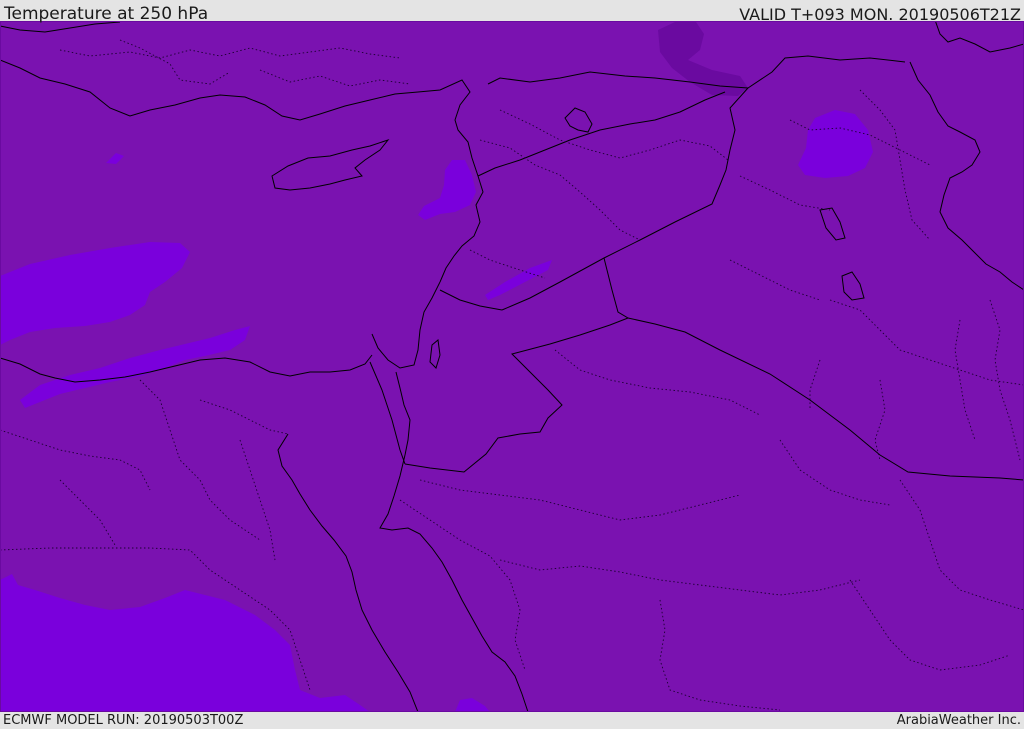  What do you see at coordinates (958, 720) in the screenshot?
I see `credit-label: ArabiaWeather Inc.` at bounding box center [958, 720].